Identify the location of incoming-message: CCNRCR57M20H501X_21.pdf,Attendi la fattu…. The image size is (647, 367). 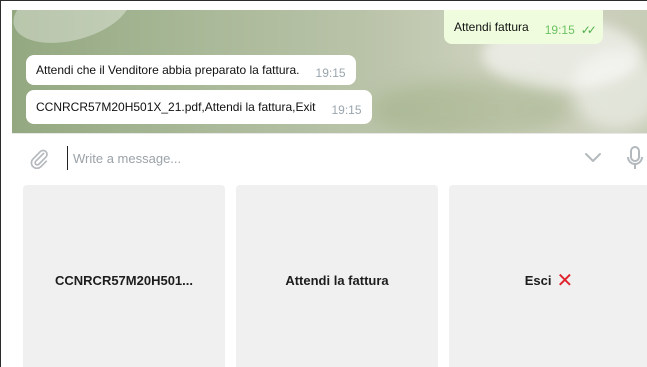
(199, 107).